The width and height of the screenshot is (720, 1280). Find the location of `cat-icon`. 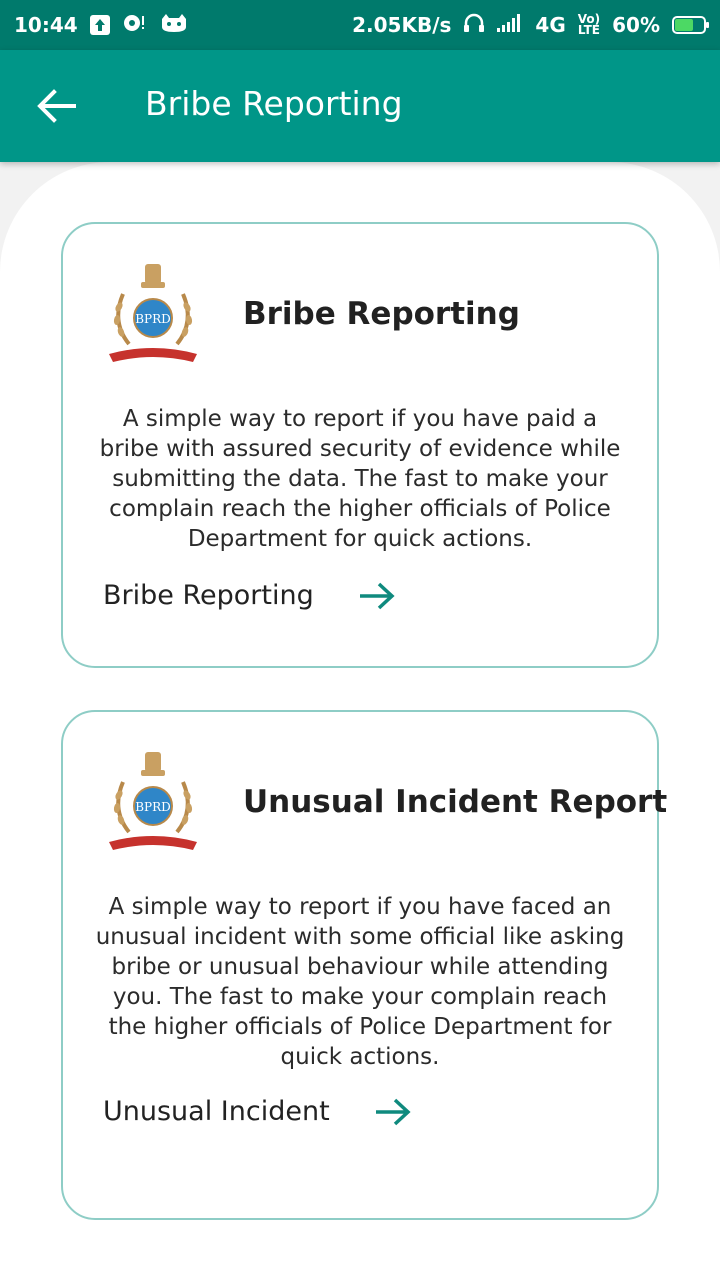

cat-icon is located at coordinates (174, 25).